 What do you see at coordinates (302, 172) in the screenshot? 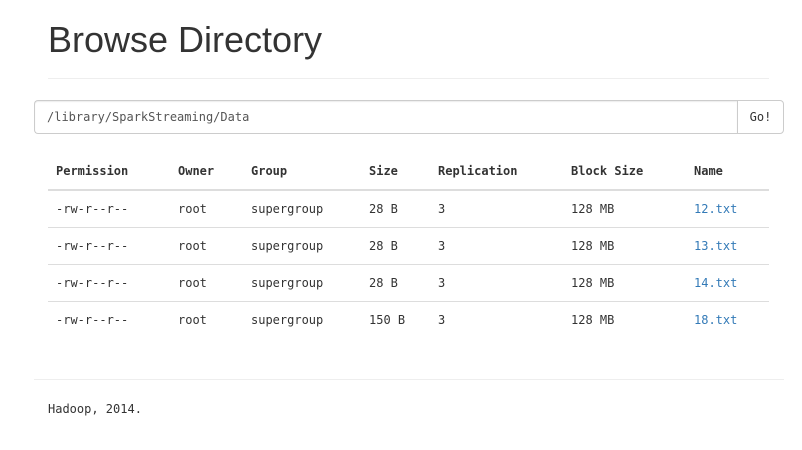
I see `column-header-group: Group` at bounding box center [302, 172].